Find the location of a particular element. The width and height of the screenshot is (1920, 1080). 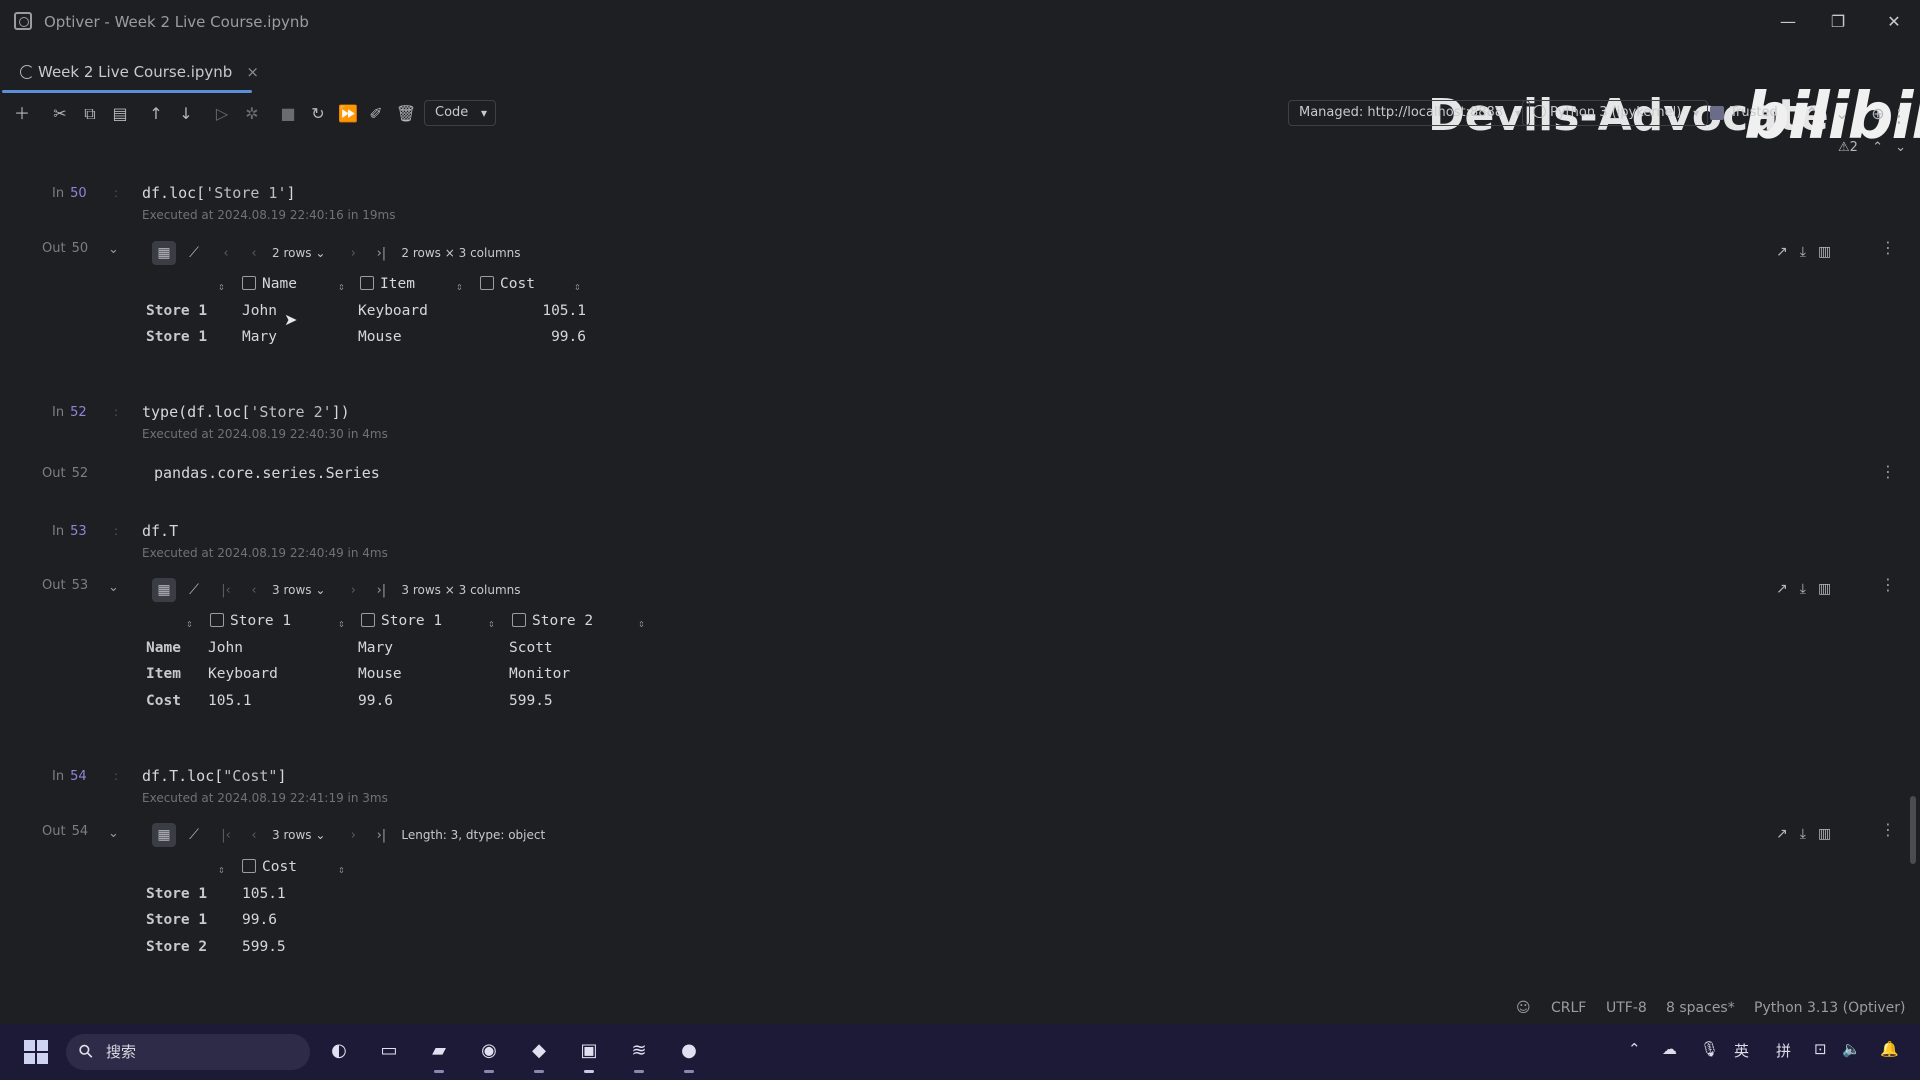

obs-icon: ● is located at coordinates (689, 1054).